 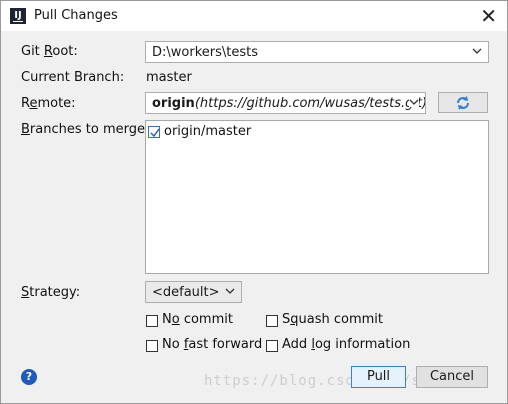 What do you see at coordinates (333, 319) in the screenshot?
I see `squash-commit-label: Squash commit` at bounding box center [333, 319].